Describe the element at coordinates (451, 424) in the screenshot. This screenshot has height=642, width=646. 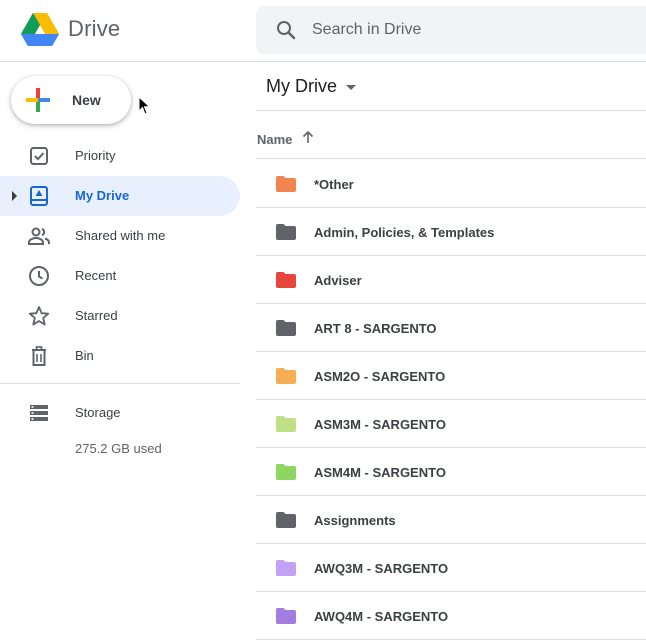
I see `table-row: ASM3M - SARGENTO` at that location.